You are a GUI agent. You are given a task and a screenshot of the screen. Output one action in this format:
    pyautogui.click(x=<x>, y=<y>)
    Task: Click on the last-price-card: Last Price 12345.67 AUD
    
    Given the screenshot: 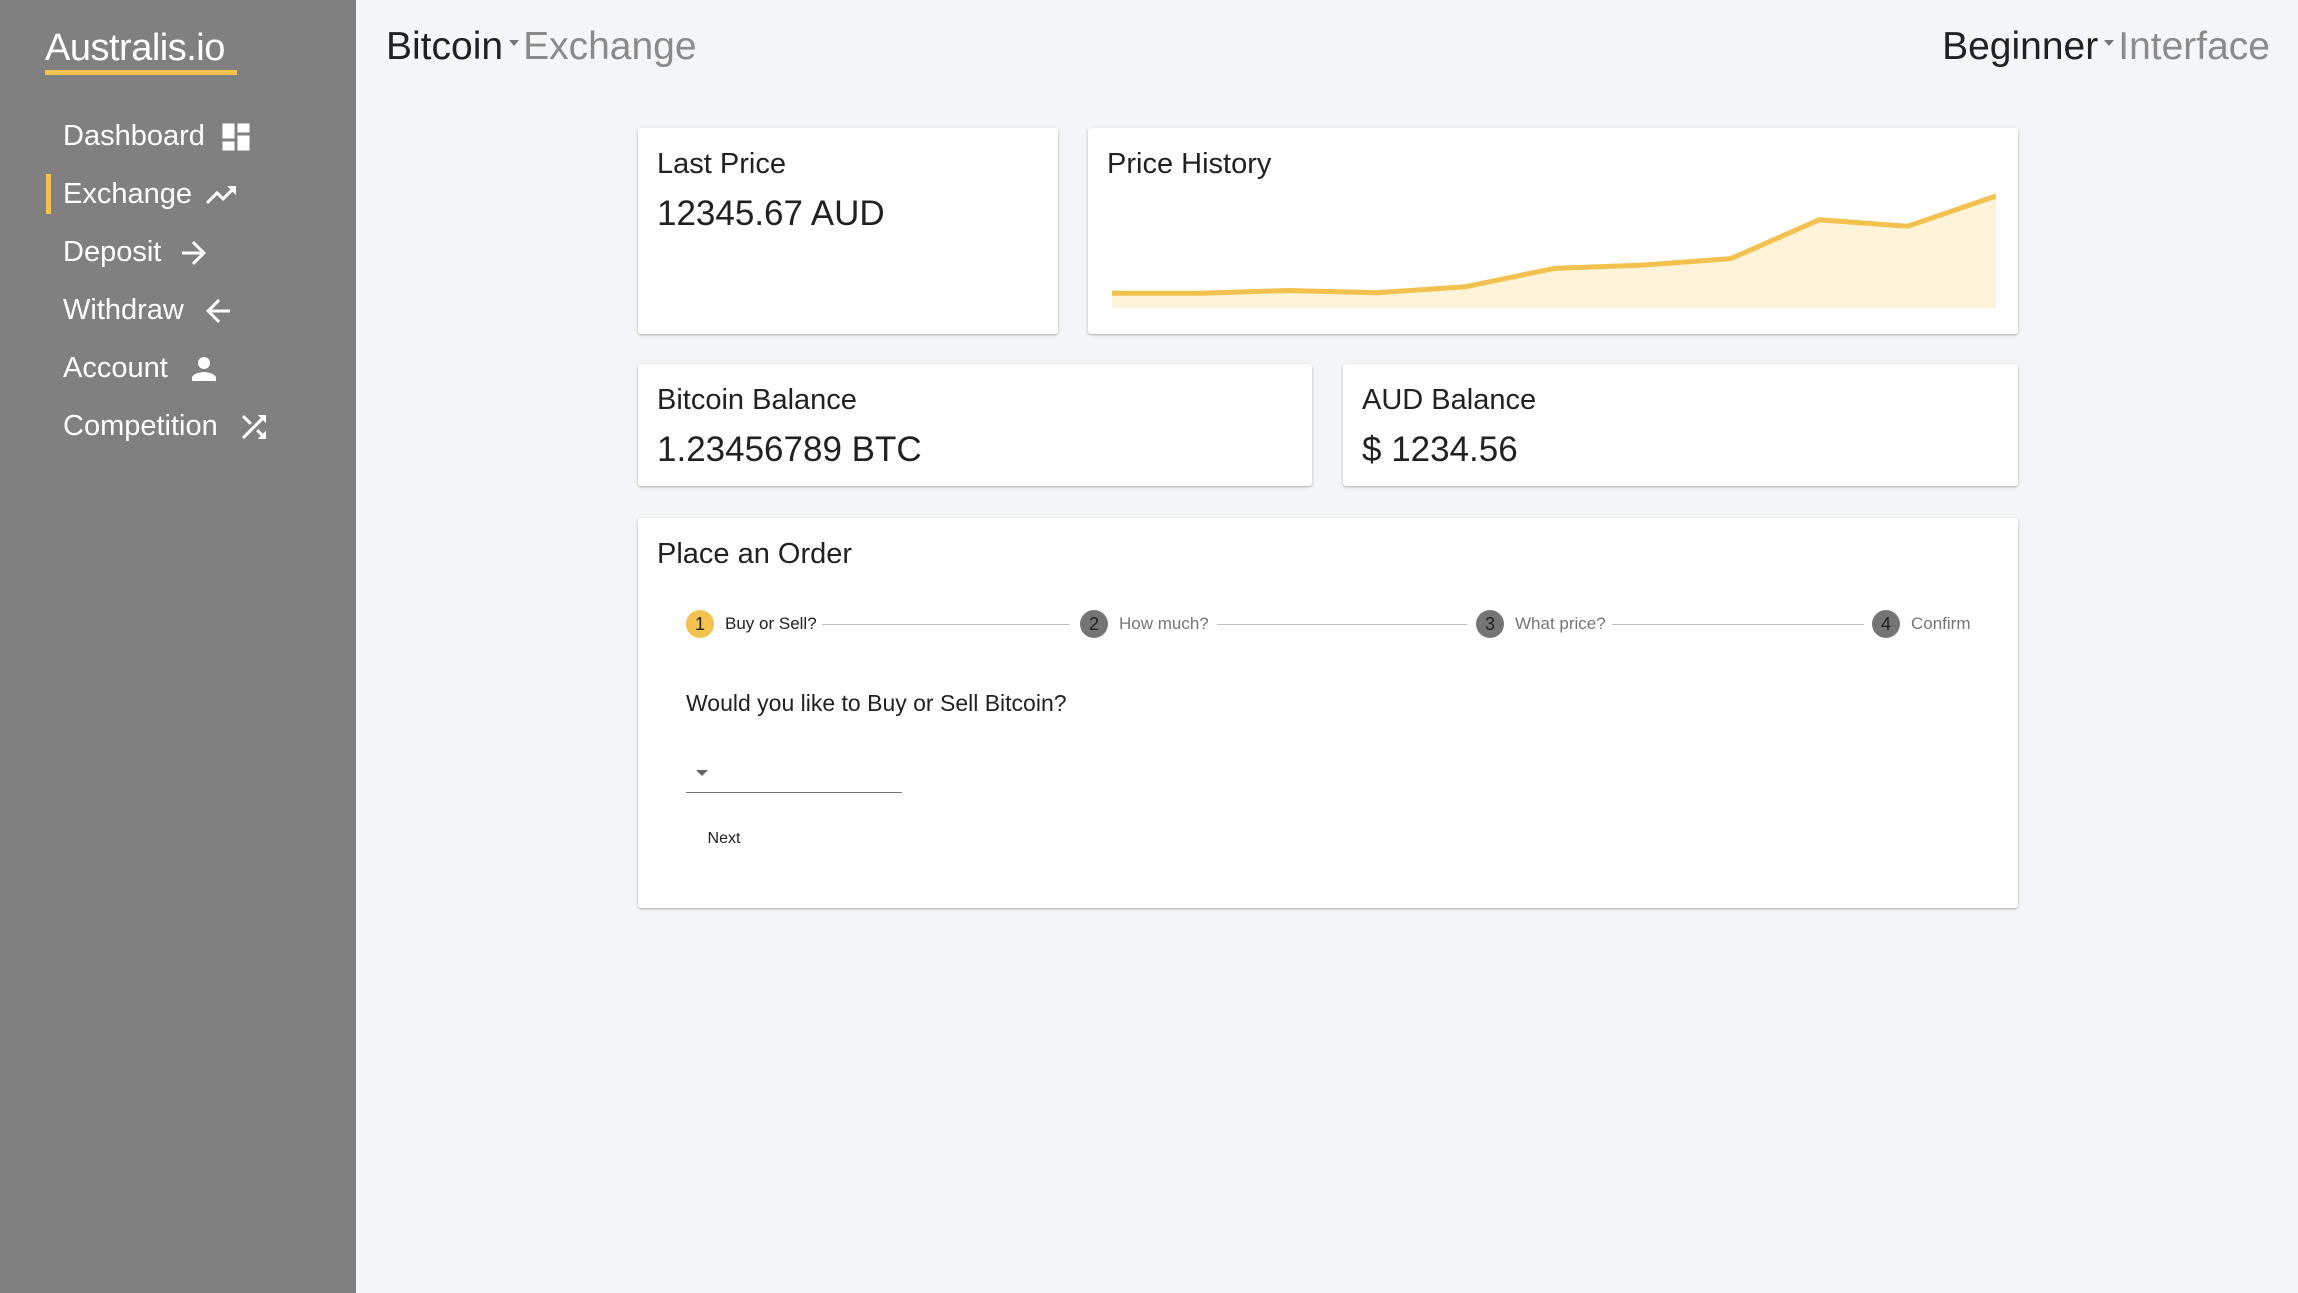 What is the action you would take?
    pyautogui.click(x=848, y=231)
    